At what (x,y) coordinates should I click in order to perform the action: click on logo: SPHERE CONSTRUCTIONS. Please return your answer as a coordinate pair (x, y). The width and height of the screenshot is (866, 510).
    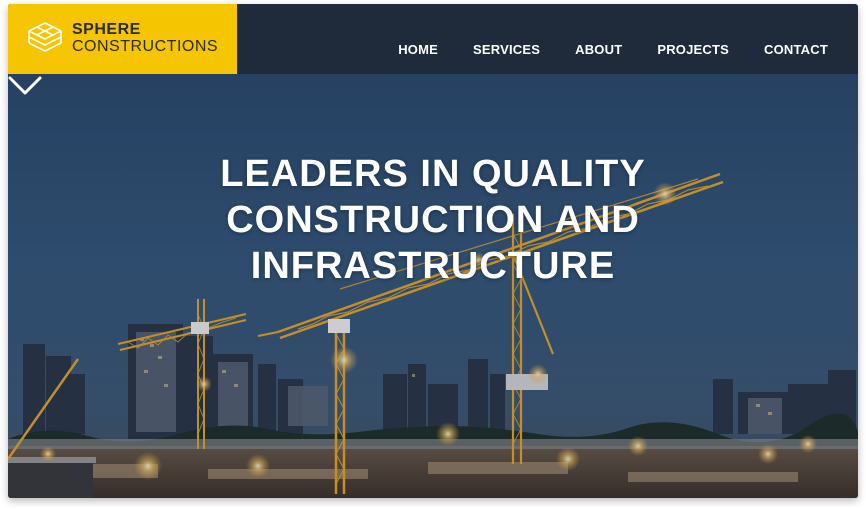
    Looking at the image, I should click on (122, 39).